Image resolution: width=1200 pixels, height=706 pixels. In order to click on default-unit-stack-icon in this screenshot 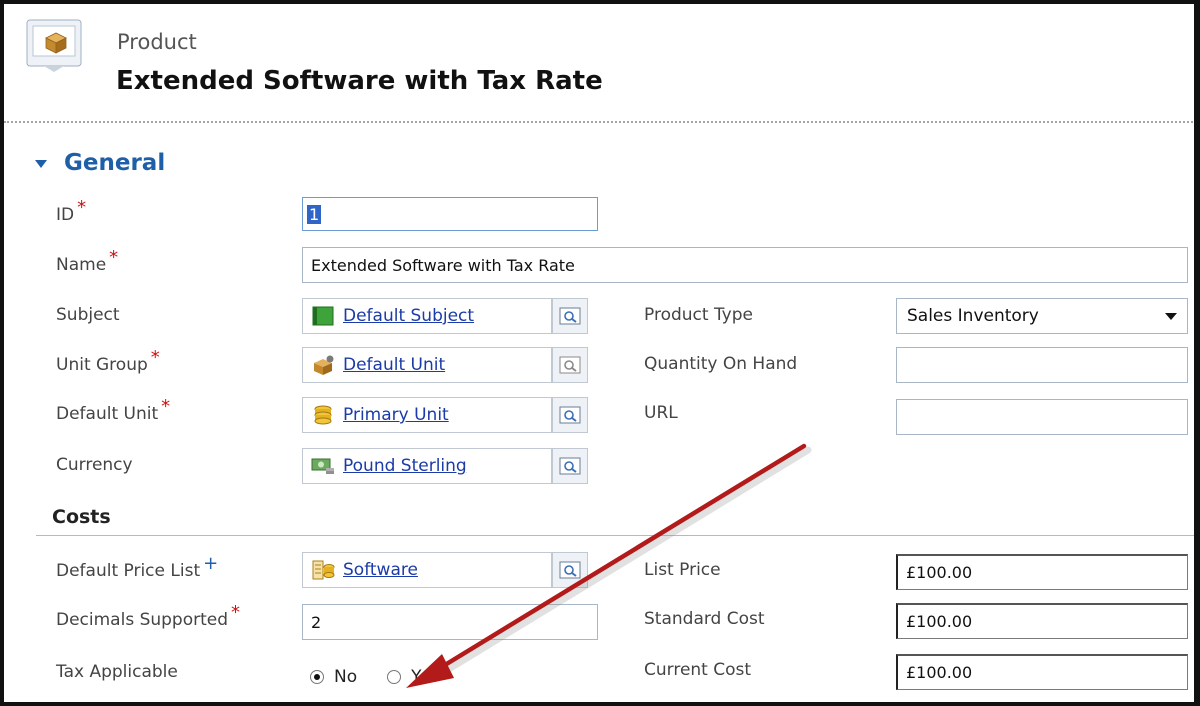, I will do `click(323, 415)`.